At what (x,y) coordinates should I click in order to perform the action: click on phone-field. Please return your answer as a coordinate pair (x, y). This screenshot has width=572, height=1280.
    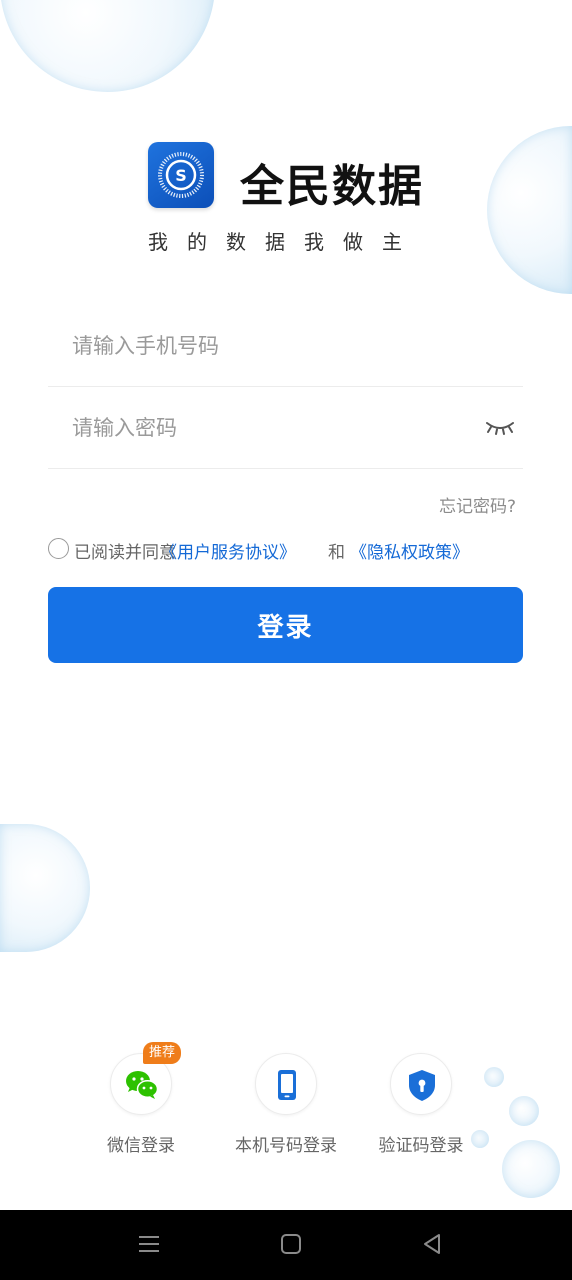
    Looking at the image, I should click on (285, 346).